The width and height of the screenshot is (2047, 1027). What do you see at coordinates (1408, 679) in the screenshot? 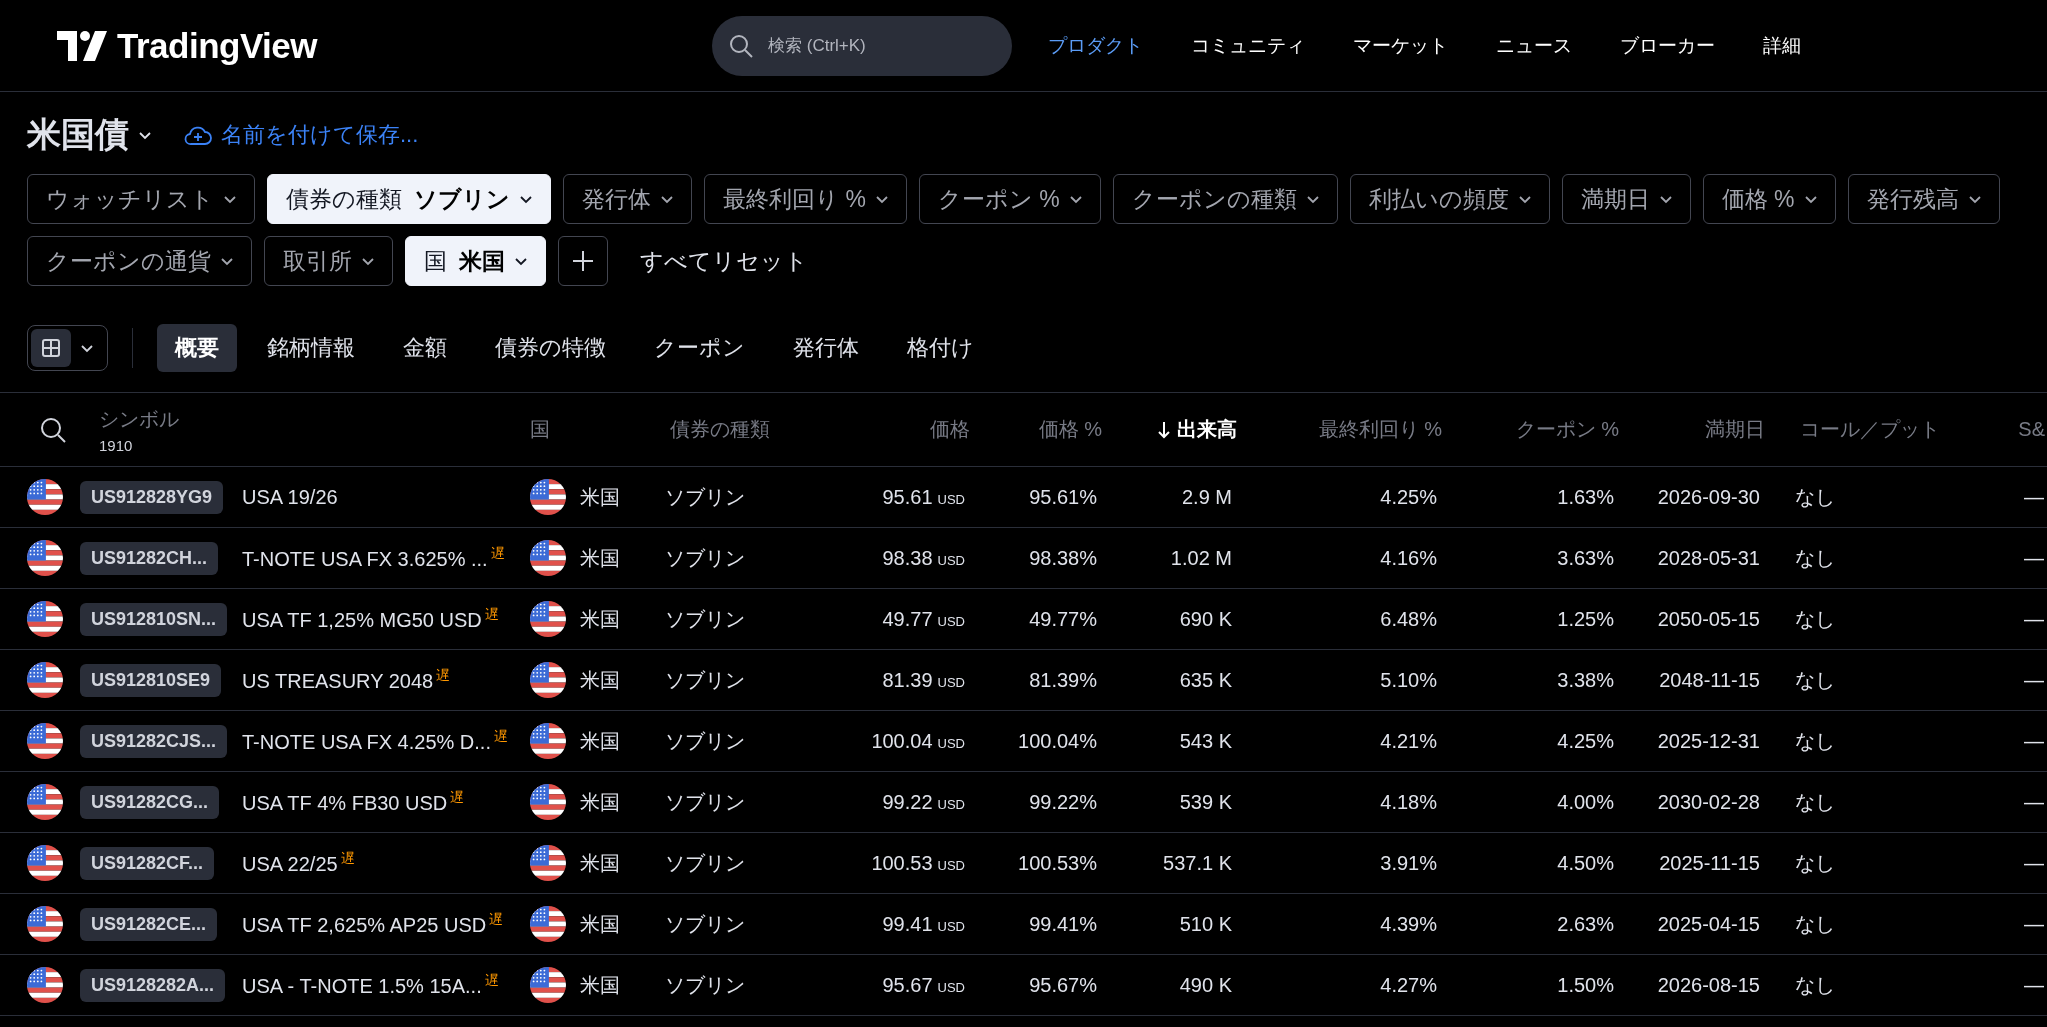
I see `table-cell: 5.10%` at bounding box center [1408, 679].